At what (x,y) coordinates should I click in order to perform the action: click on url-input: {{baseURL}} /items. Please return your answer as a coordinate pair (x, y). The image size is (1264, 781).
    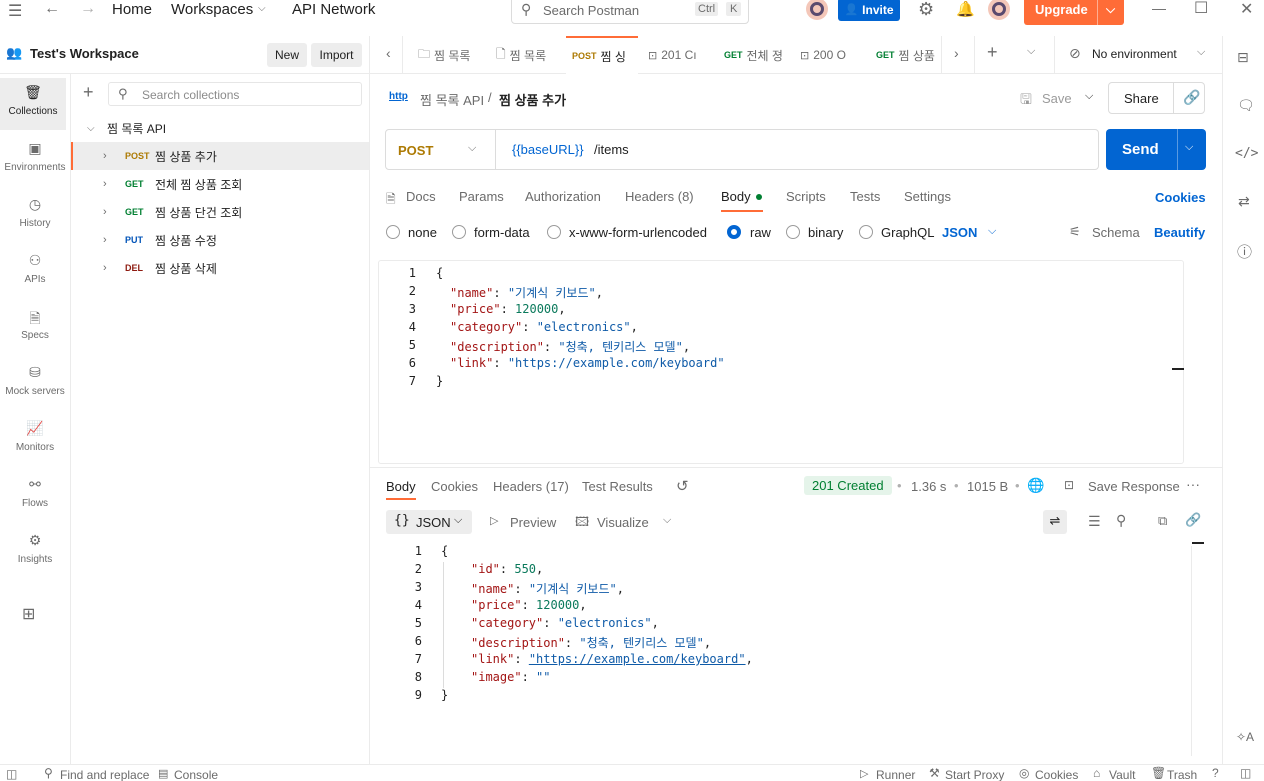
    Looking at the image, I should click on (797, 149).